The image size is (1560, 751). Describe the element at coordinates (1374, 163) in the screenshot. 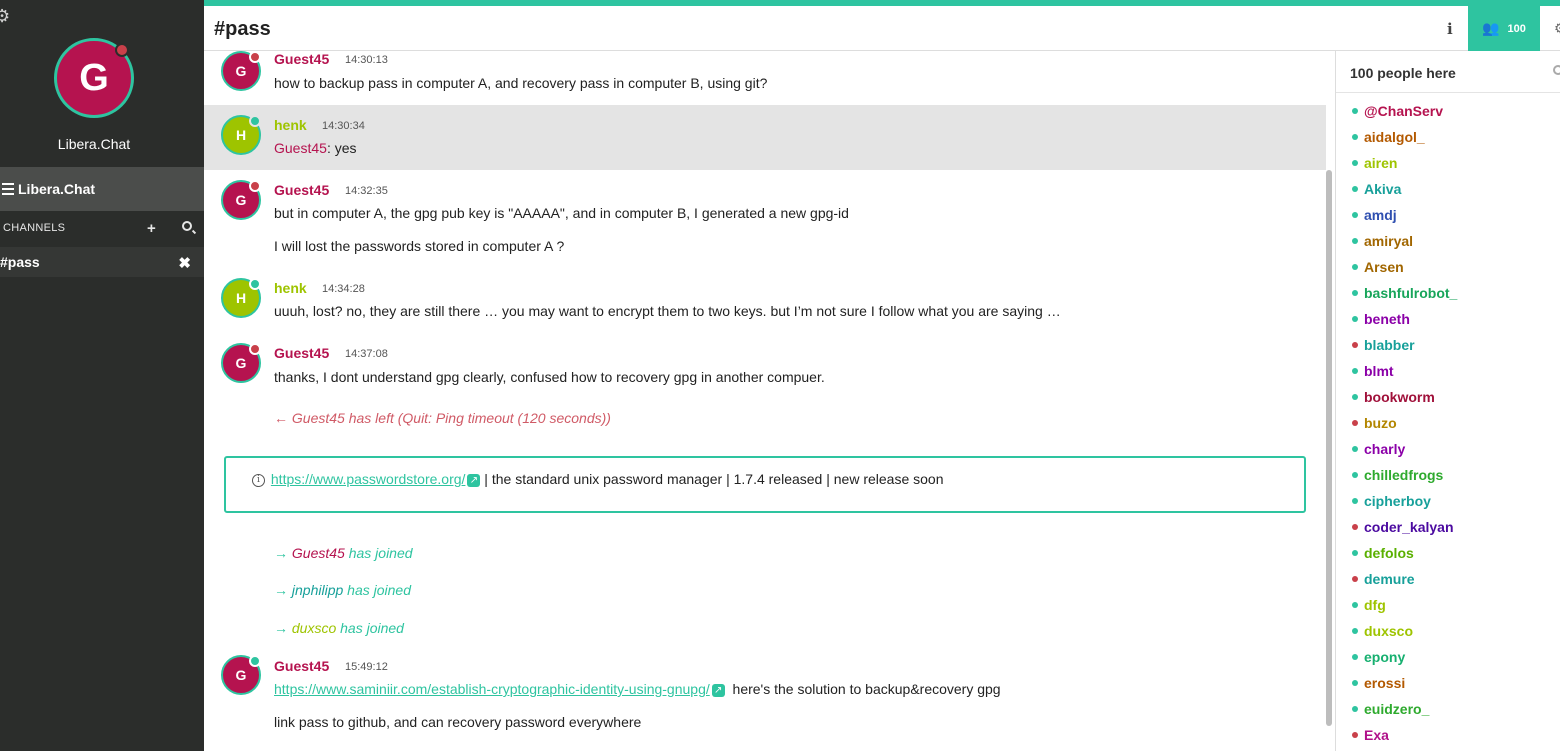

I see `userlist-item: airen` at that location.